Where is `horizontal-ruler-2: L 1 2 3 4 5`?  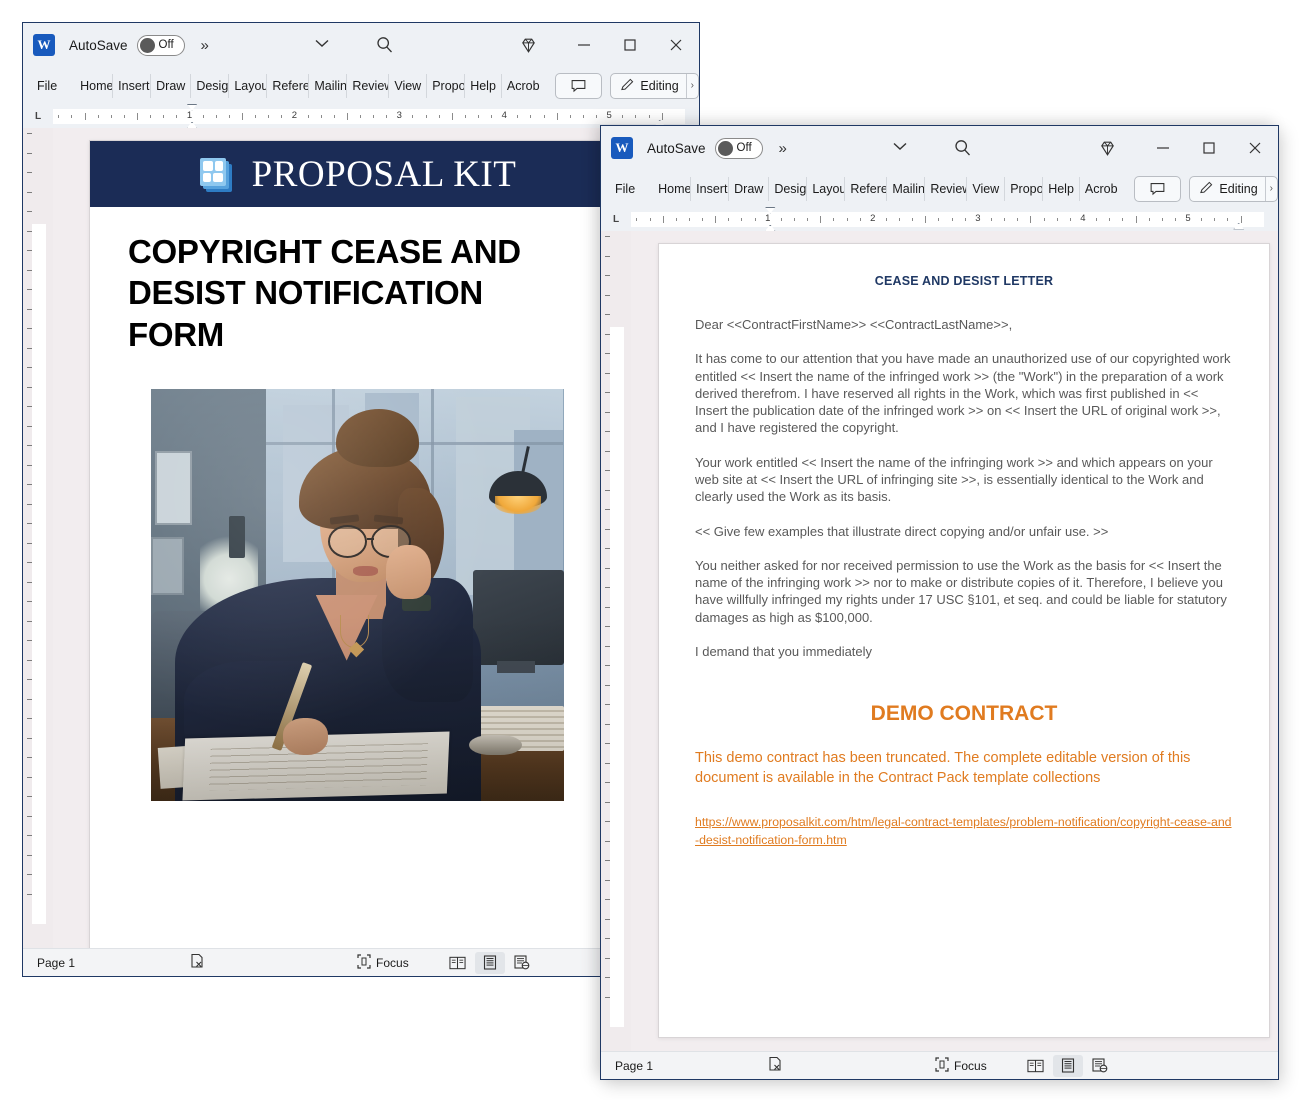 horizontal-ruler-2: L 1 2 3 4 5 is located at coordinates (939, 222).